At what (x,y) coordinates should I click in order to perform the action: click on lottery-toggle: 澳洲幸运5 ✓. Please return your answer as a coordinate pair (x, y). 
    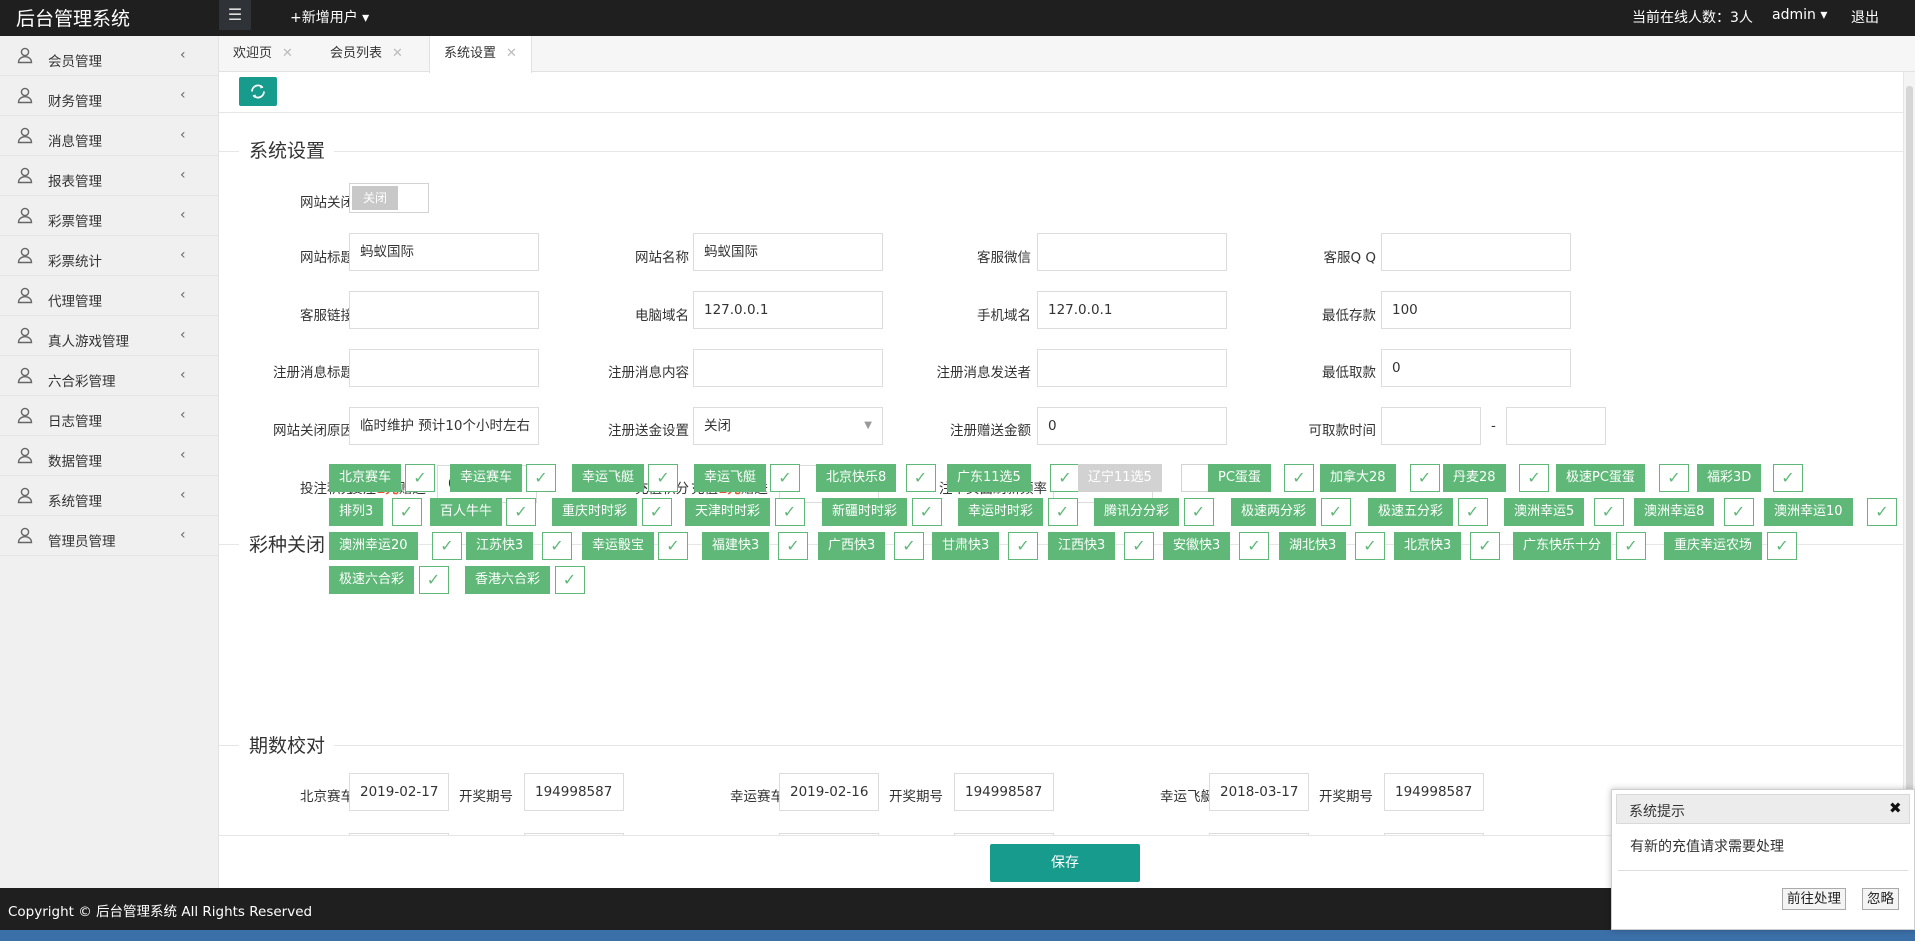
    Looking at the image, I should click on (1564, 512).